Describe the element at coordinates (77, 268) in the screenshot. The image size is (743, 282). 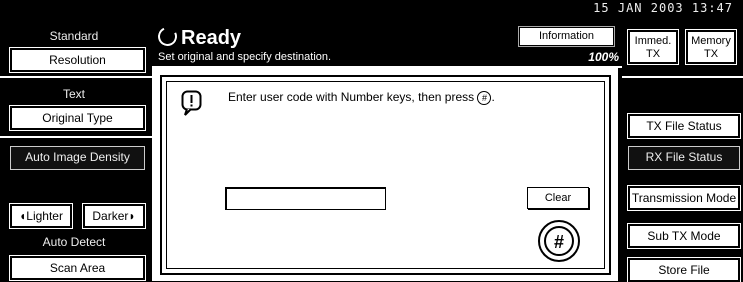
I see `scan-area-button: Scan Area` at that location.